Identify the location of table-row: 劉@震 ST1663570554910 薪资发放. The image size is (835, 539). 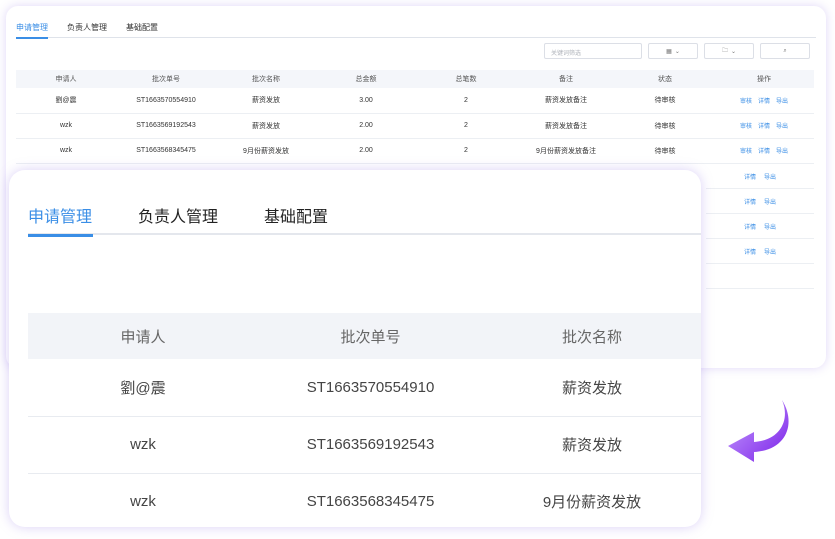
(364, 388).